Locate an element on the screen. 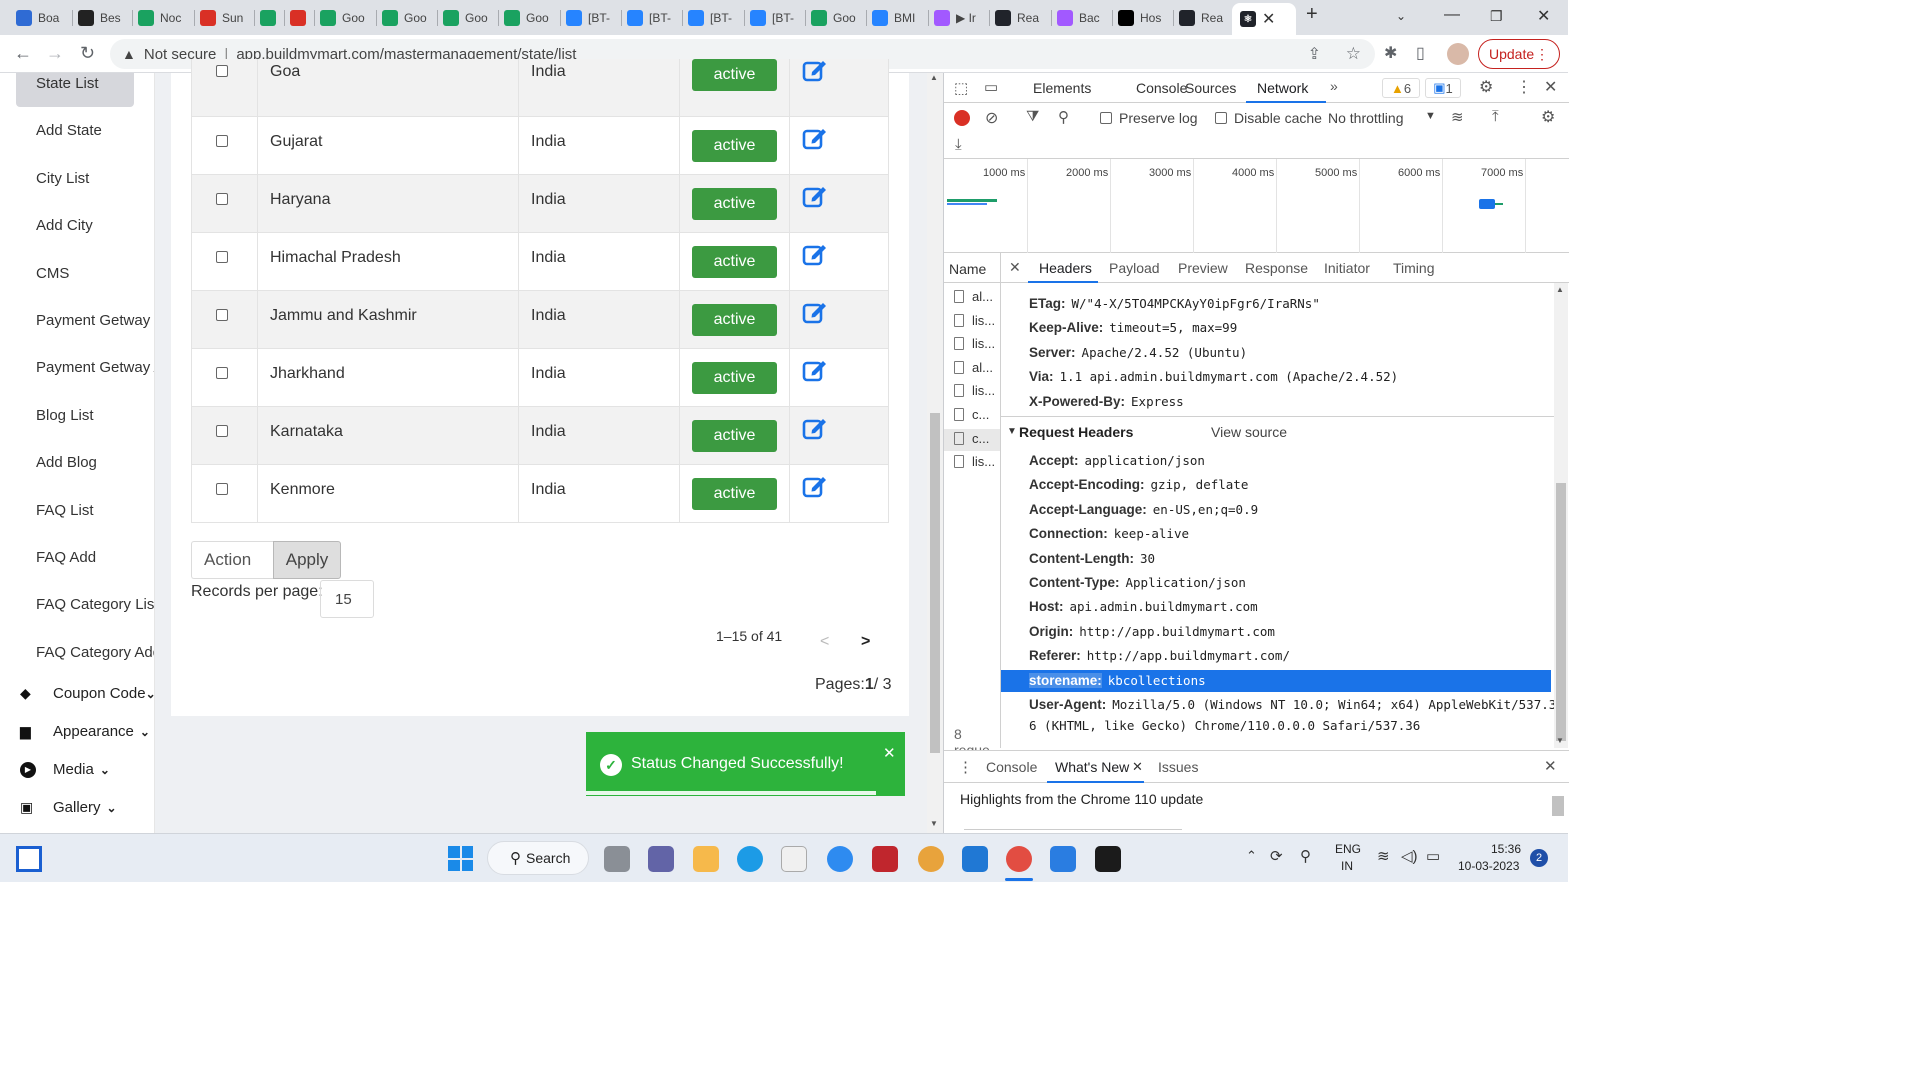 Image resolution: width=1920 pixels, height=1080 pixels. clock-date: 10-03-2023 is located at coordinates (1488, 866).